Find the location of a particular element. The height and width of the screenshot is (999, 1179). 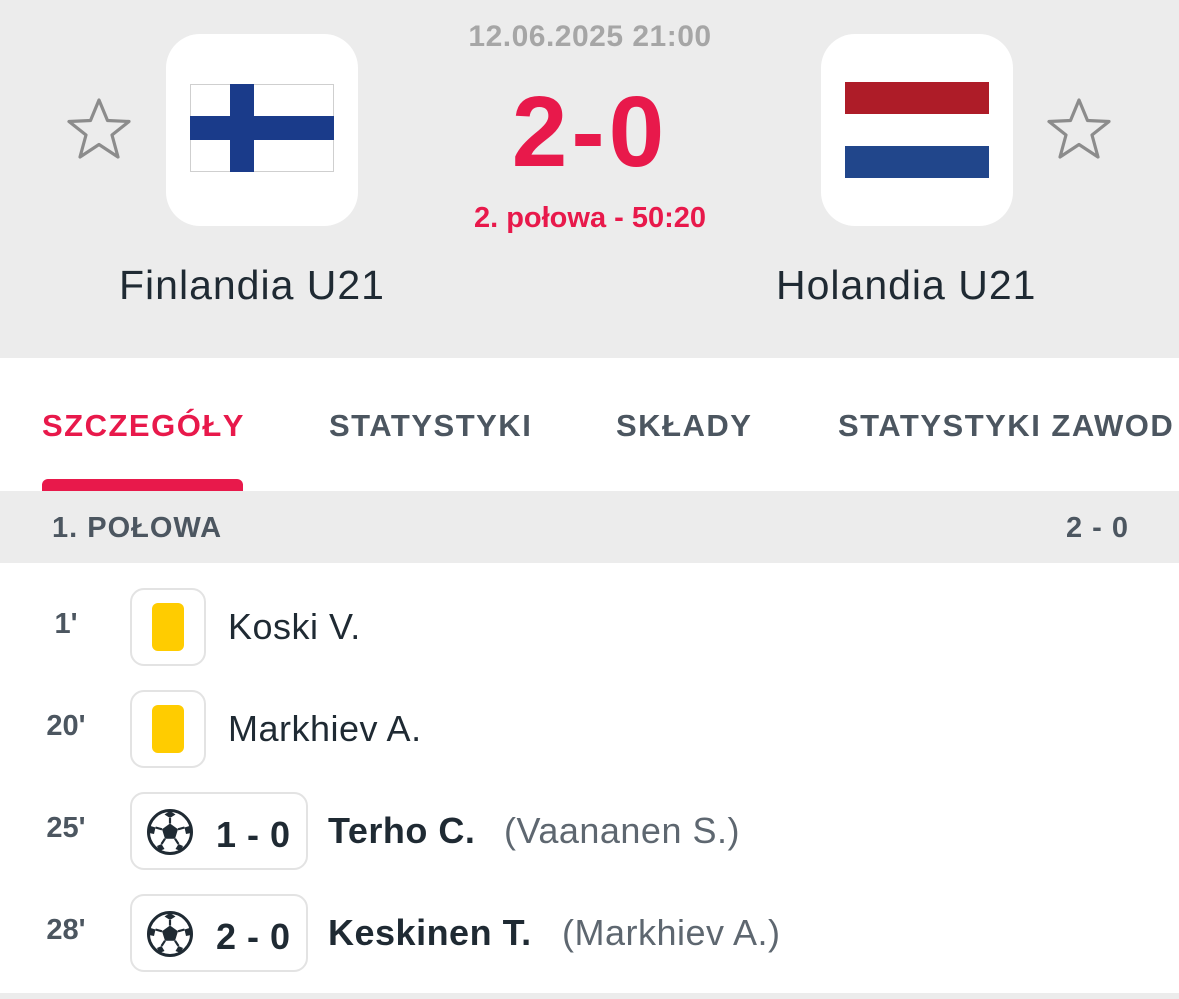

event-player: Koski V. is located at coordinates (294, 626).